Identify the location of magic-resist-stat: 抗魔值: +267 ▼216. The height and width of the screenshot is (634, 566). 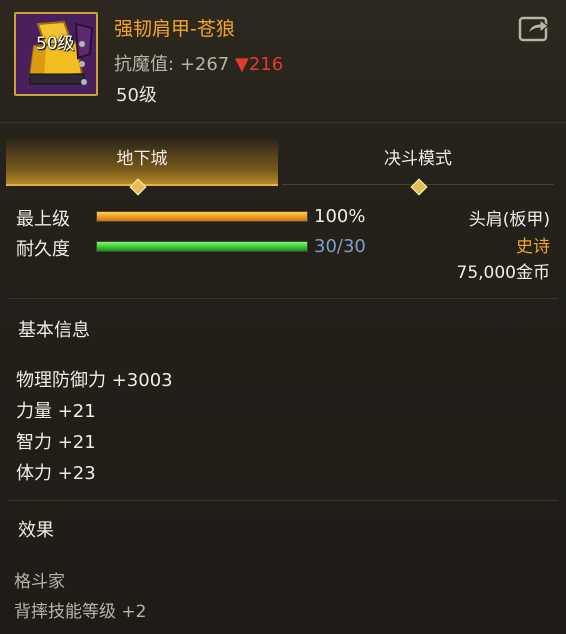
(198, 63).